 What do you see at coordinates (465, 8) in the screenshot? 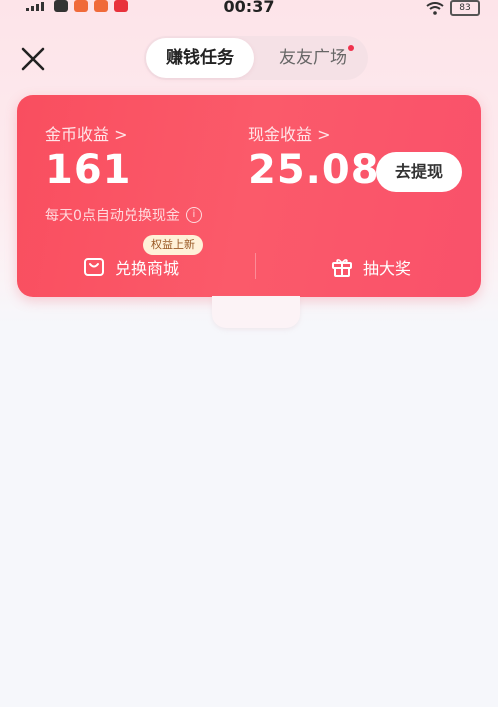
I see `battery-icon: 83` at bounding box center [465, 8].